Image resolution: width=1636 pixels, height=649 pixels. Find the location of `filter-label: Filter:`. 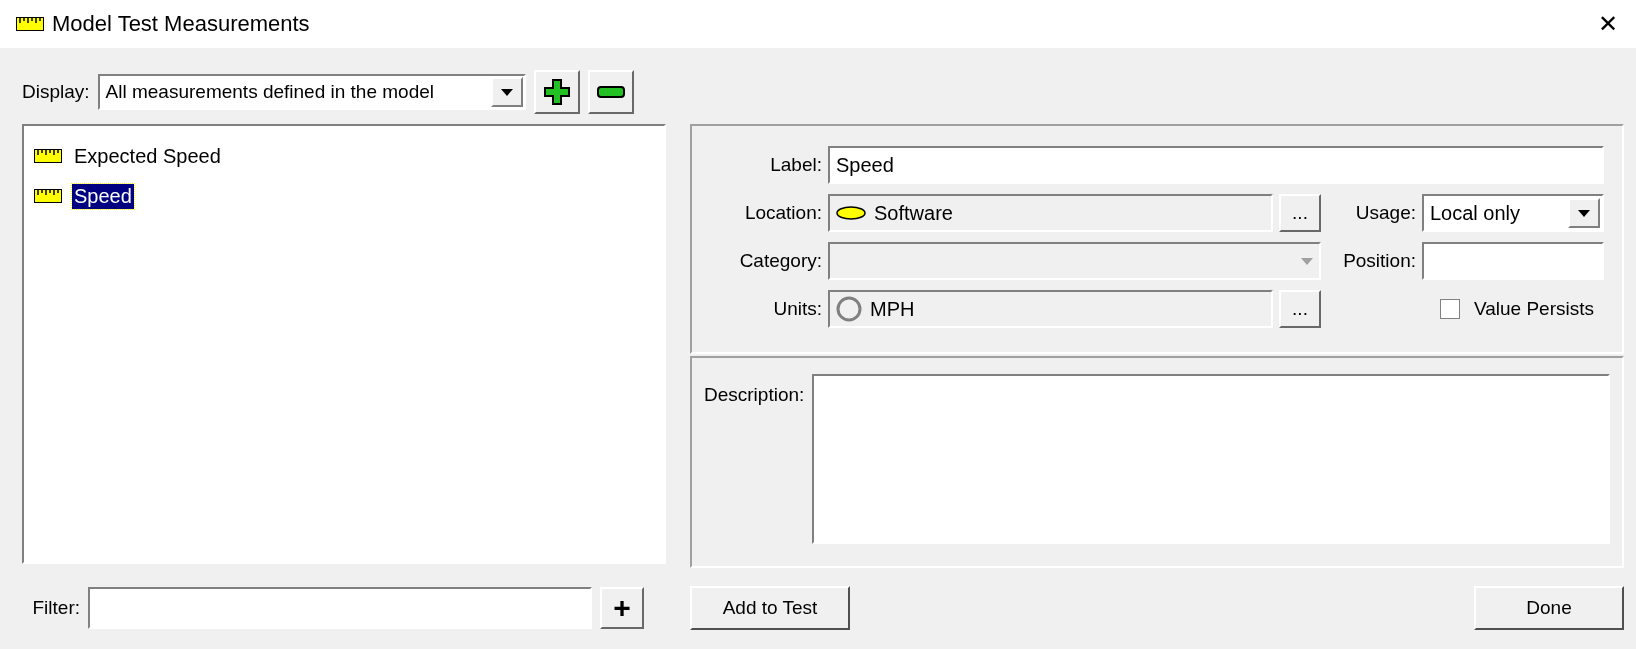

filter-label: Filter: is located at coordinates (55, 608).